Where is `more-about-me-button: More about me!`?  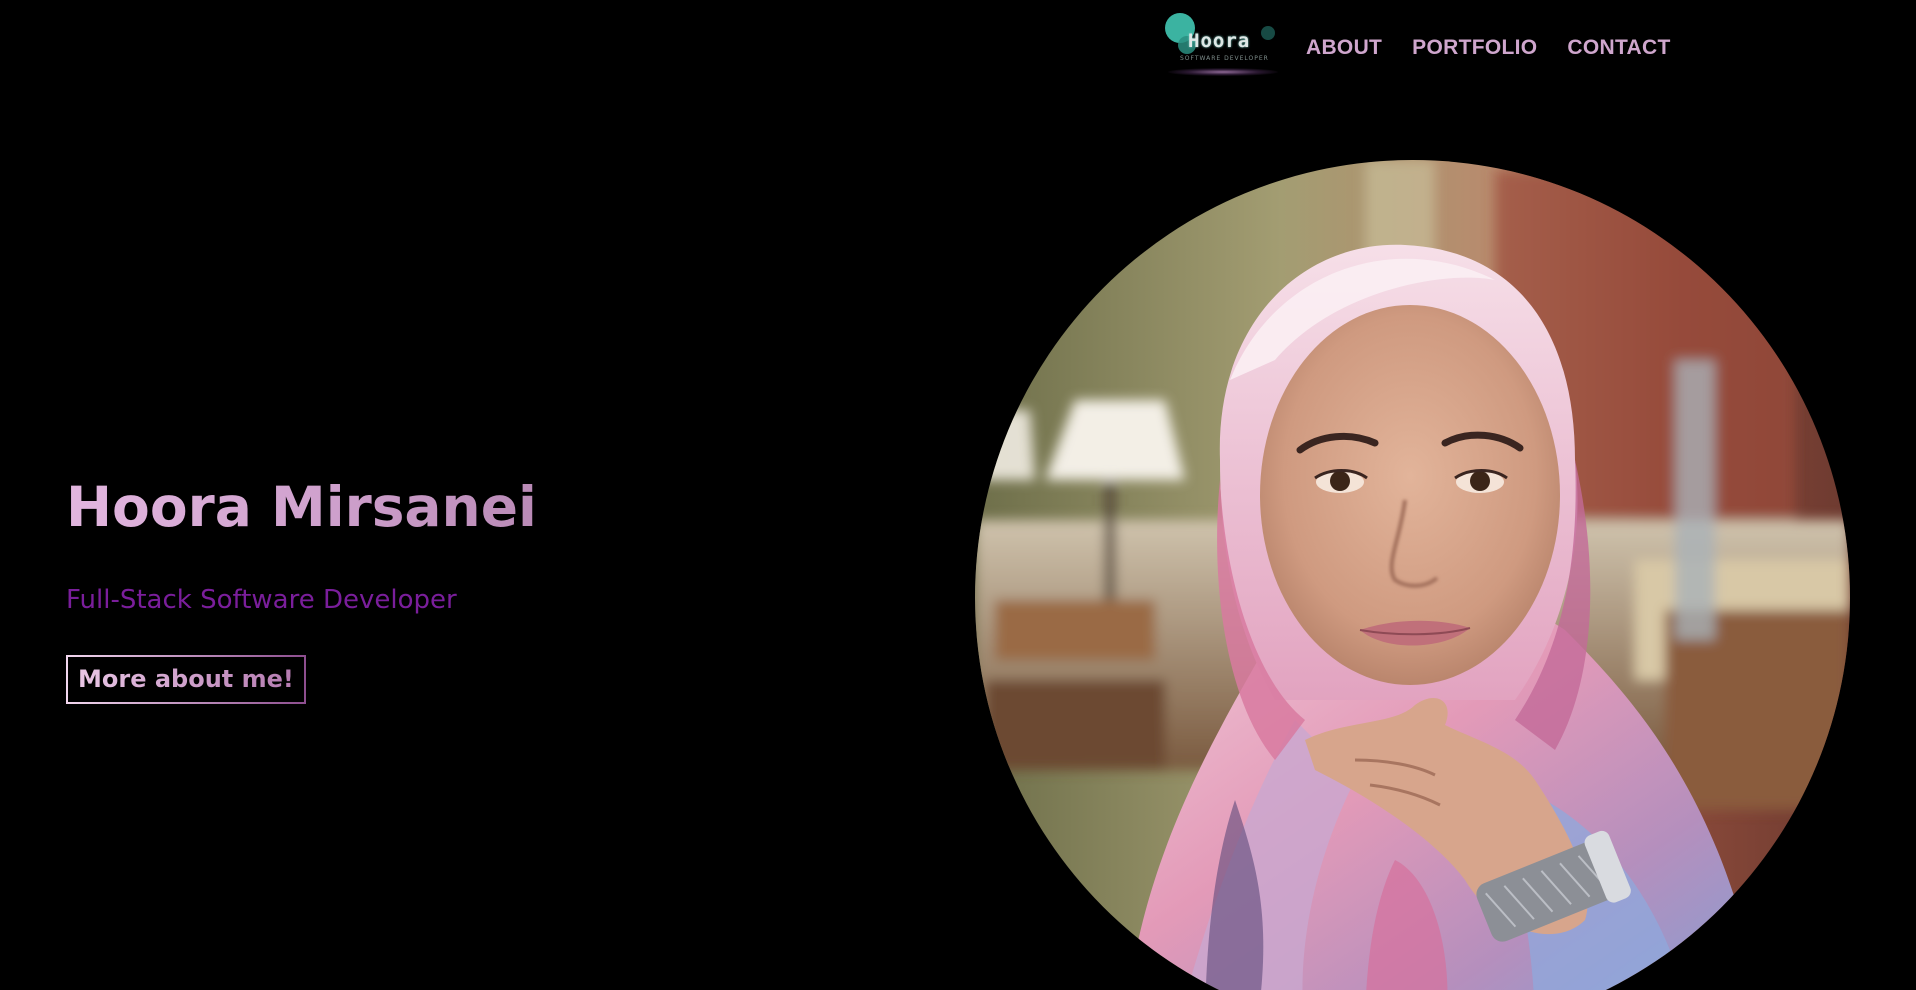
more-about-me-button: More about me! is located at coordinates (186, 679).